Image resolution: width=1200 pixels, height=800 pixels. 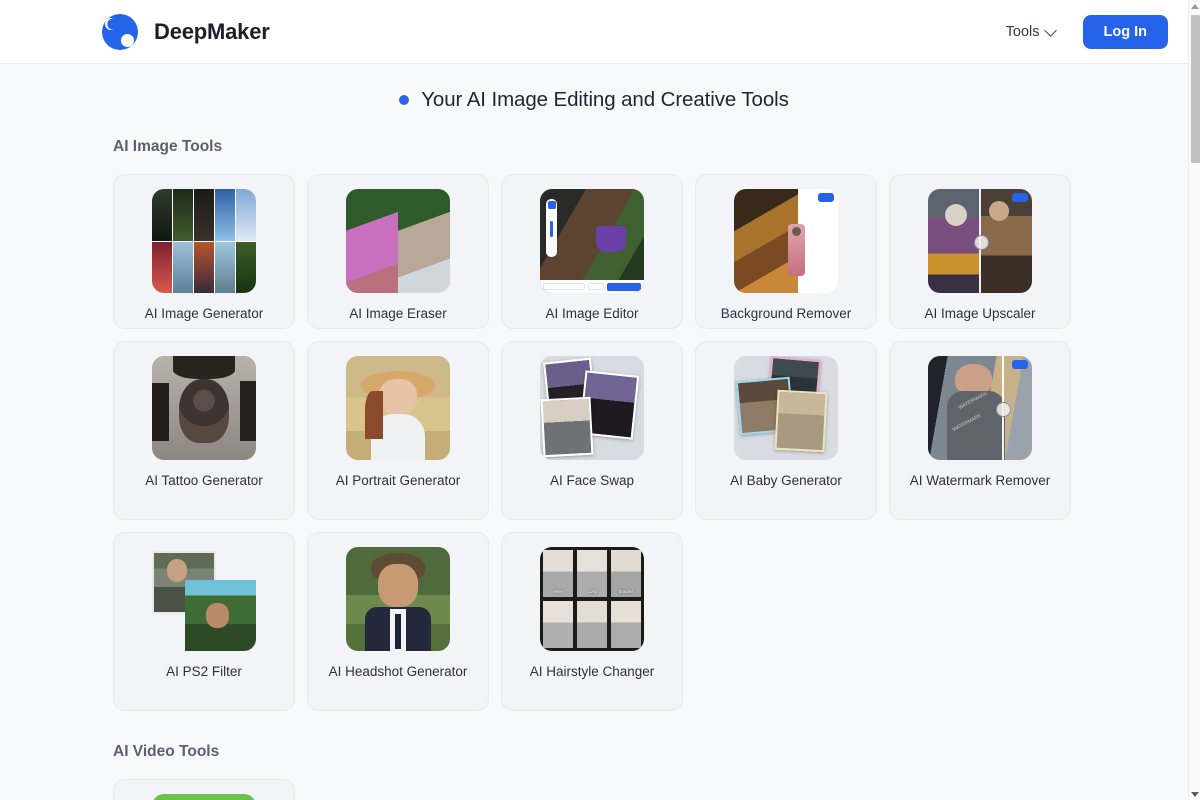 What do you see at coordinates (786, 313) in the screenshot?
I see `tool-card-label: Background Remover` at bounding box center [786, 313].